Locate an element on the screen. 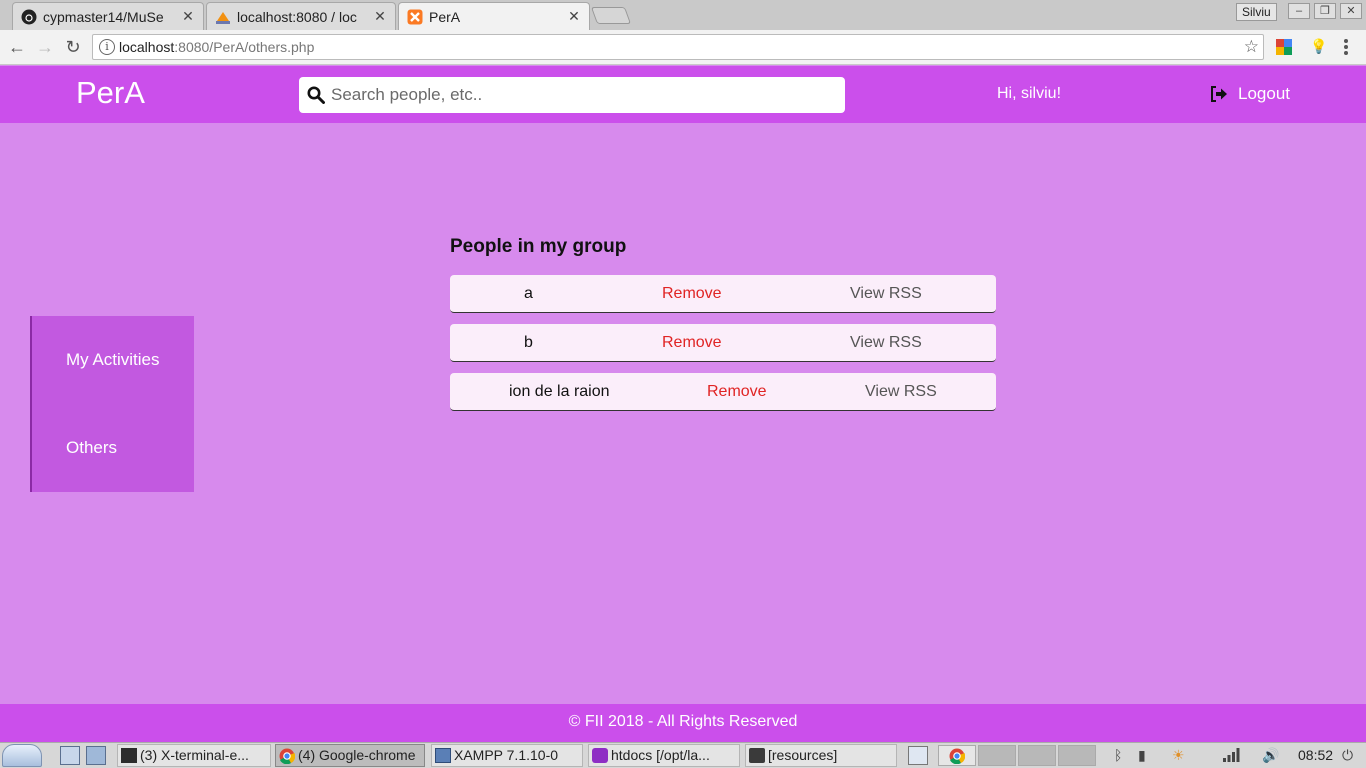  volume-icon: 🔊 is located at coordinates (1270, 755).